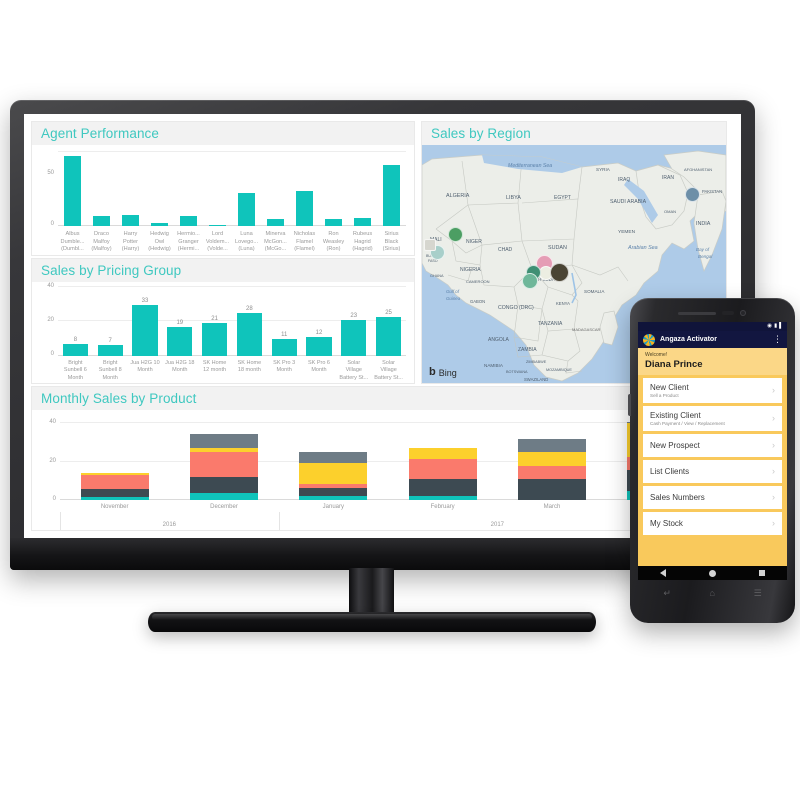  What do you see at coordinates (712, 573) in the screenshot?
I see `home-icon` at bounding box center [712, 573].